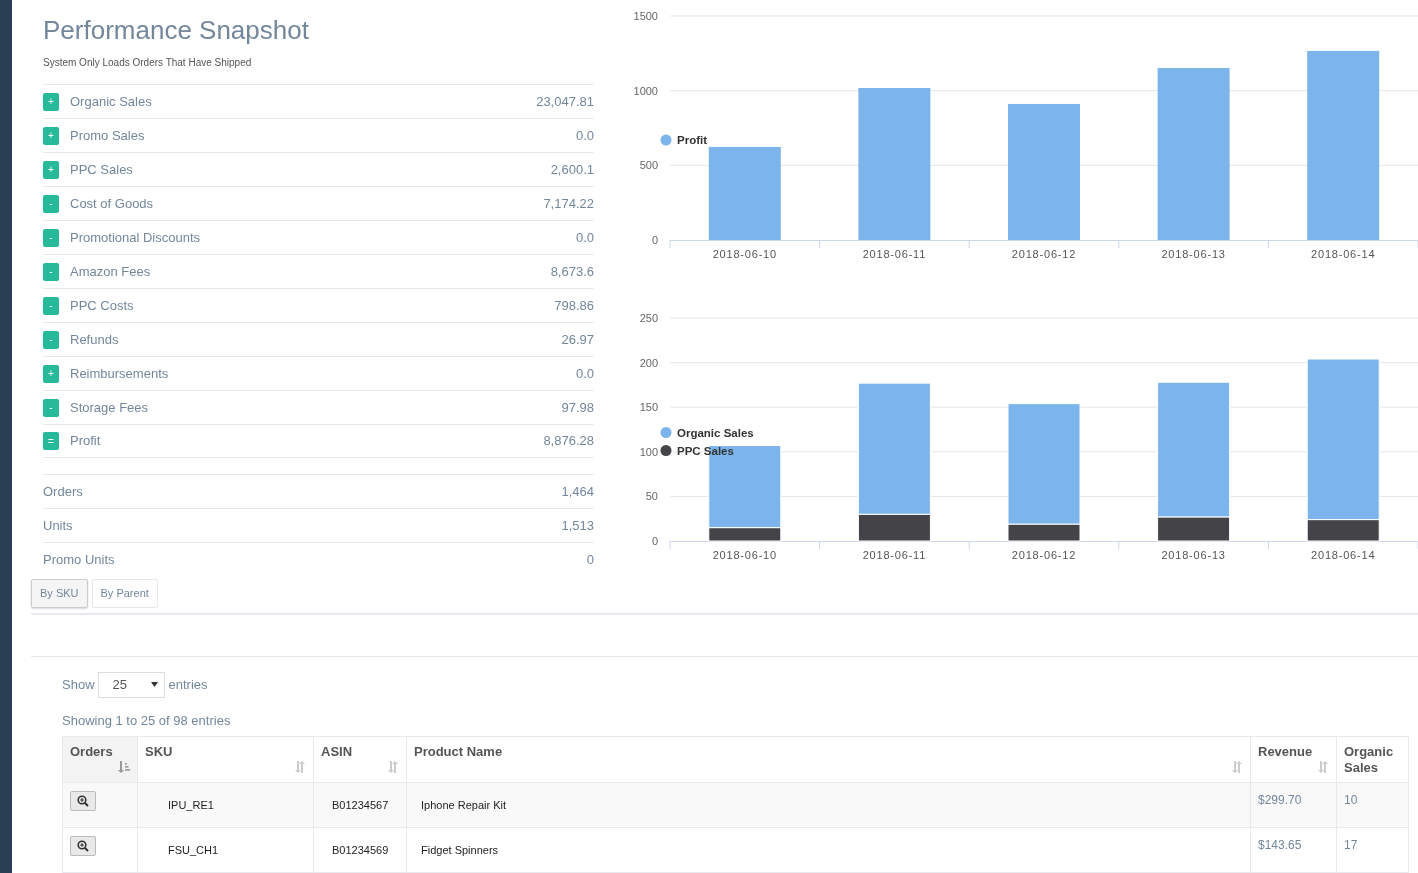 The height and width of the screenshot is (873, 1418). I want to click on axis-label: 1000, so click(645, 90).